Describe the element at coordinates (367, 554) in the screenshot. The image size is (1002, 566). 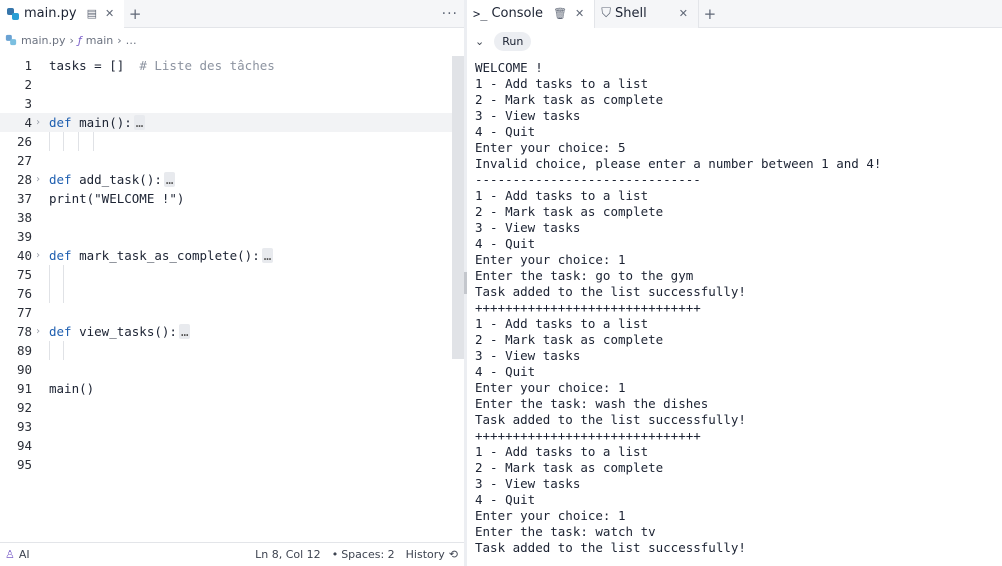
I see `indent-spaces: Spaces: 2` at that location.